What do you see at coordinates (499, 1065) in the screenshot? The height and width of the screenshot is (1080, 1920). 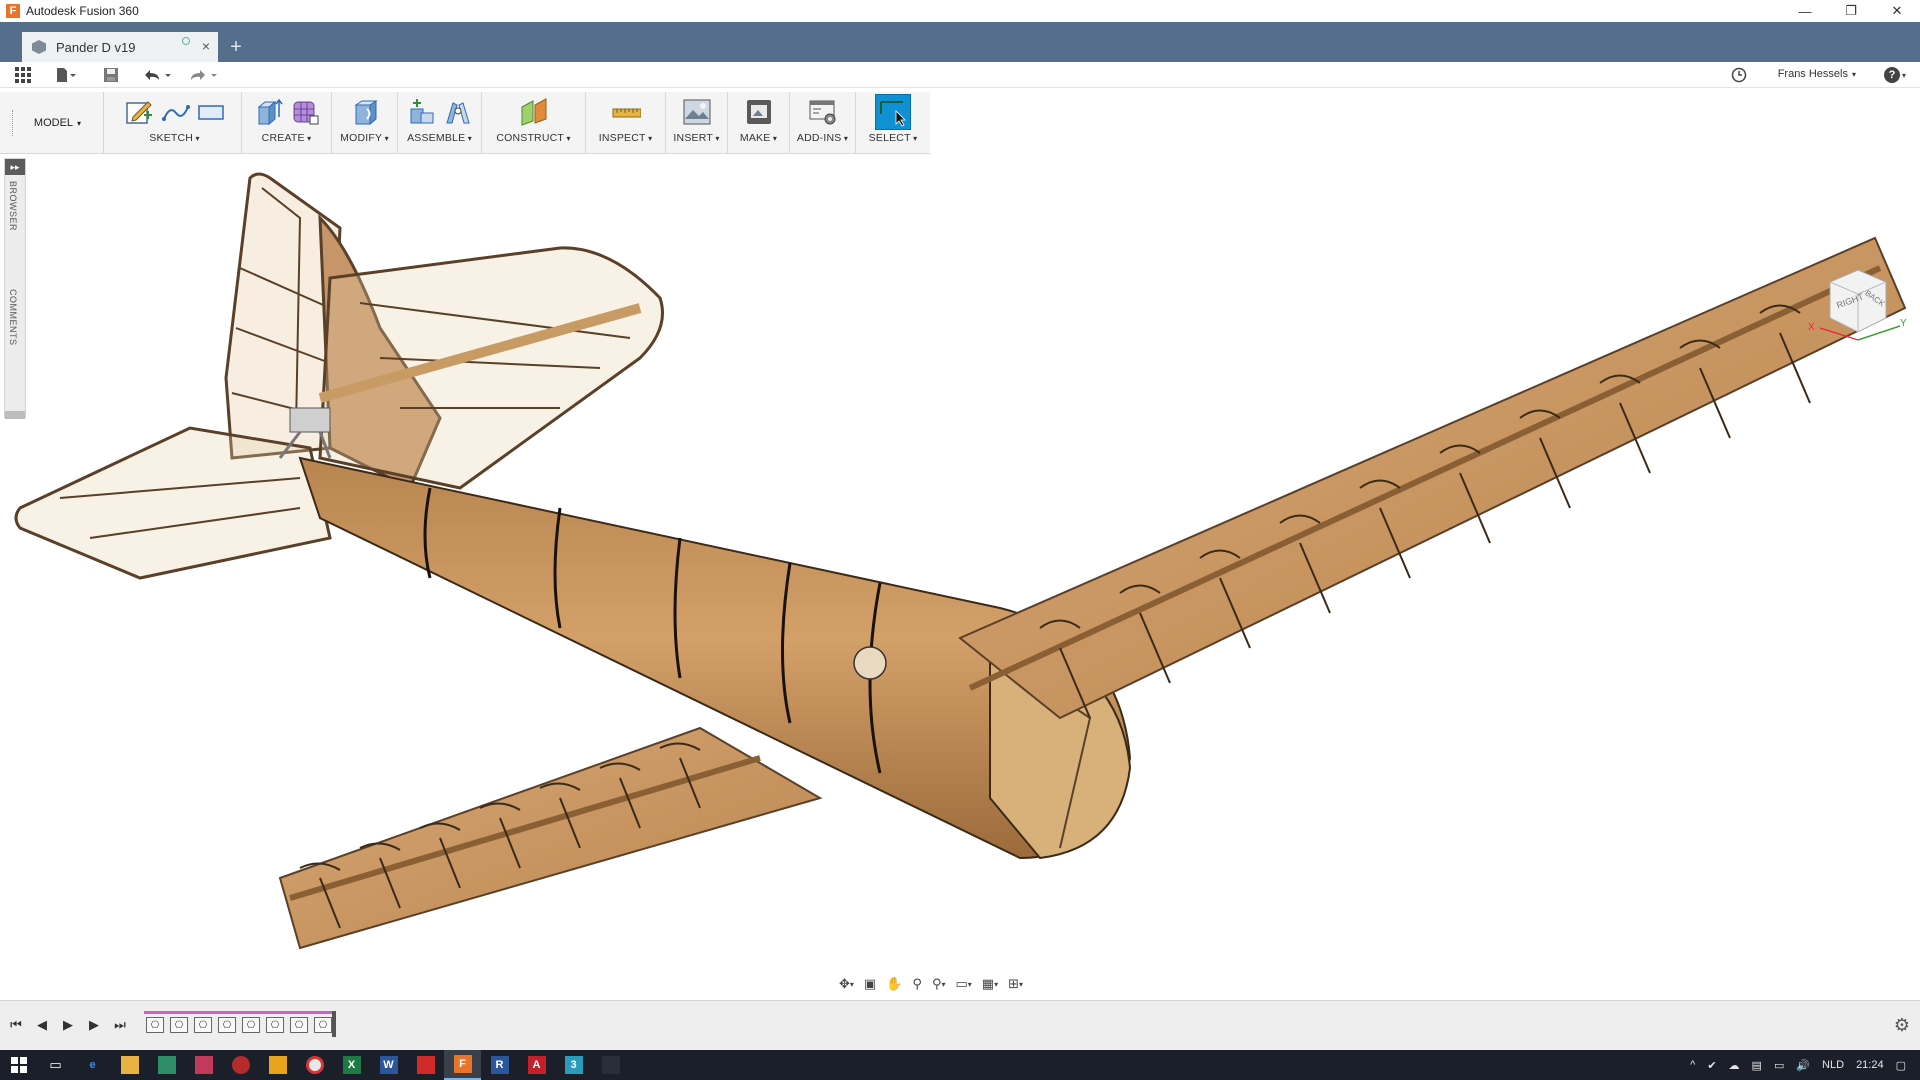 I see `taskbar-app-6: R` at bounding box center [499, 1065].